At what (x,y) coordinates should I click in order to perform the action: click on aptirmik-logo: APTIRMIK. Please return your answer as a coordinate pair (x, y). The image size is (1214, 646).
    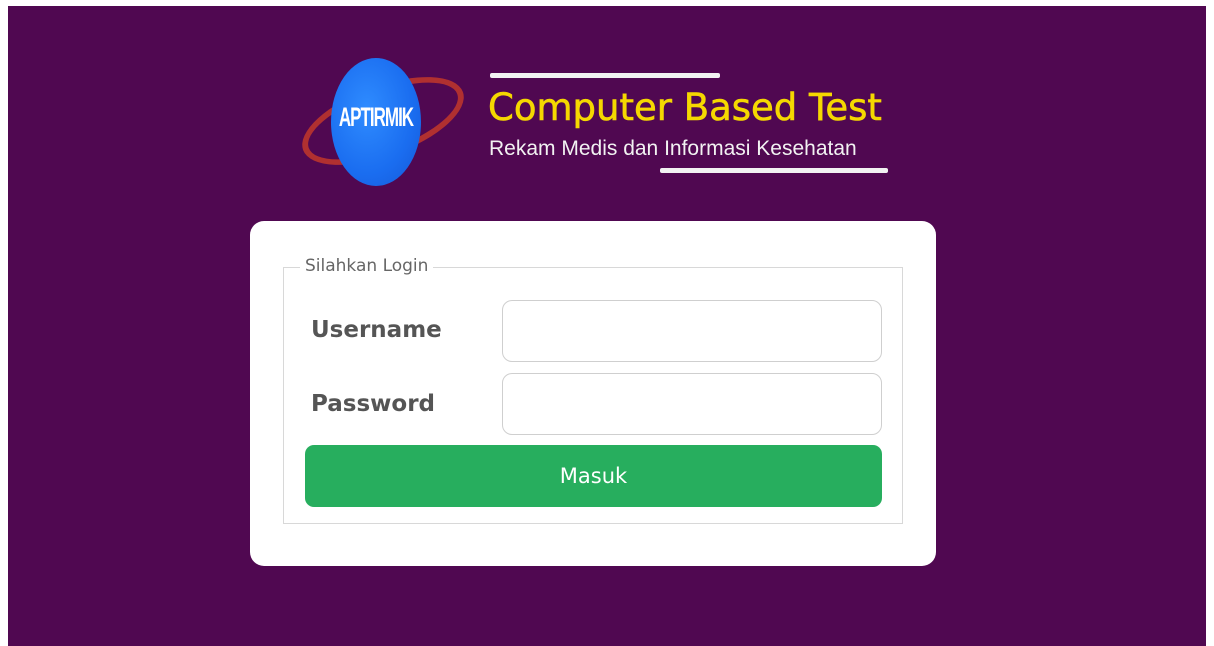
    Looking at the image, I should click on (383, 125).